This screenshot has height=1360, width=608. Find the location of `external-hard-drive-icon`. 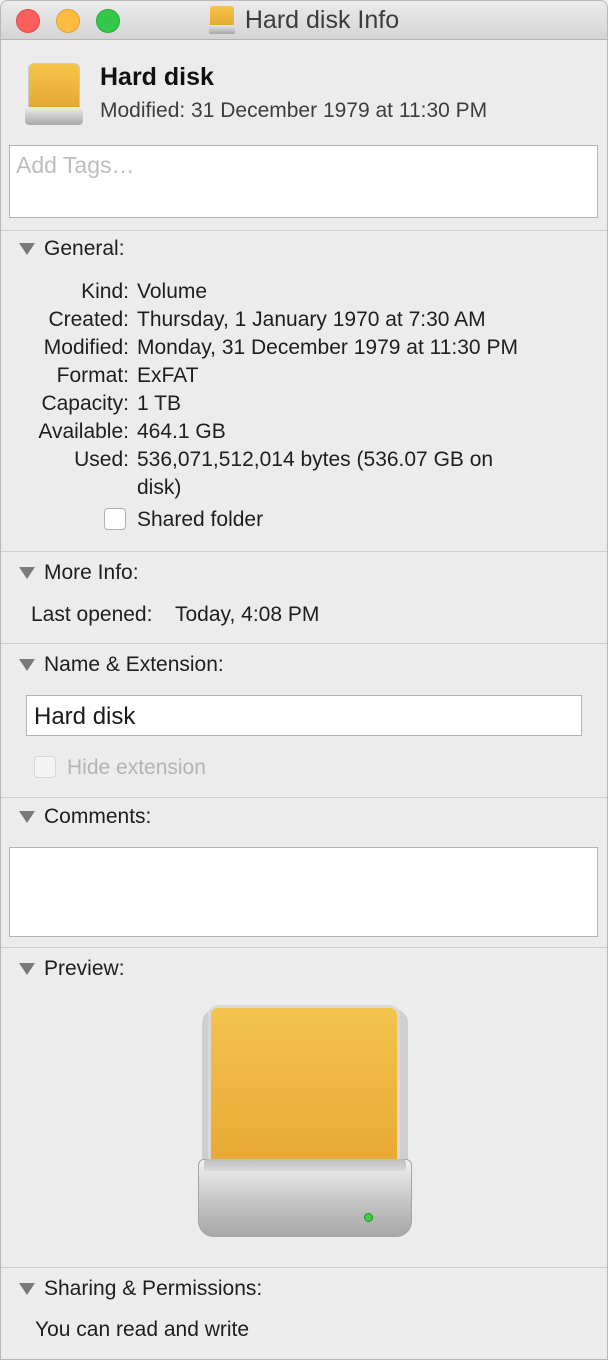

external-hard-drive-icon is located at coordinates (305, 1121).